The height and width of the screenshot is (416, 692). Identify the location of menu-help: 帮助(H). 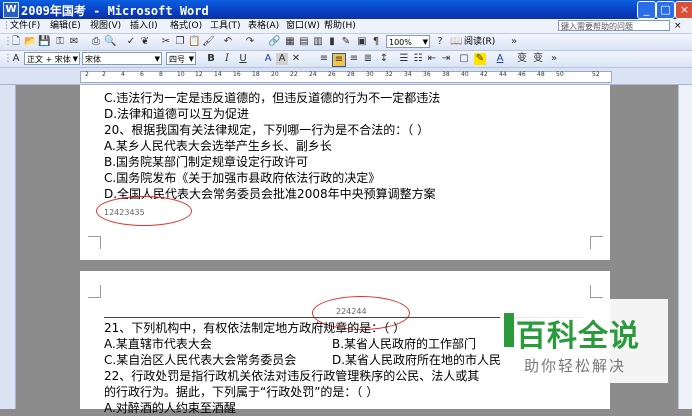
(340, 26).